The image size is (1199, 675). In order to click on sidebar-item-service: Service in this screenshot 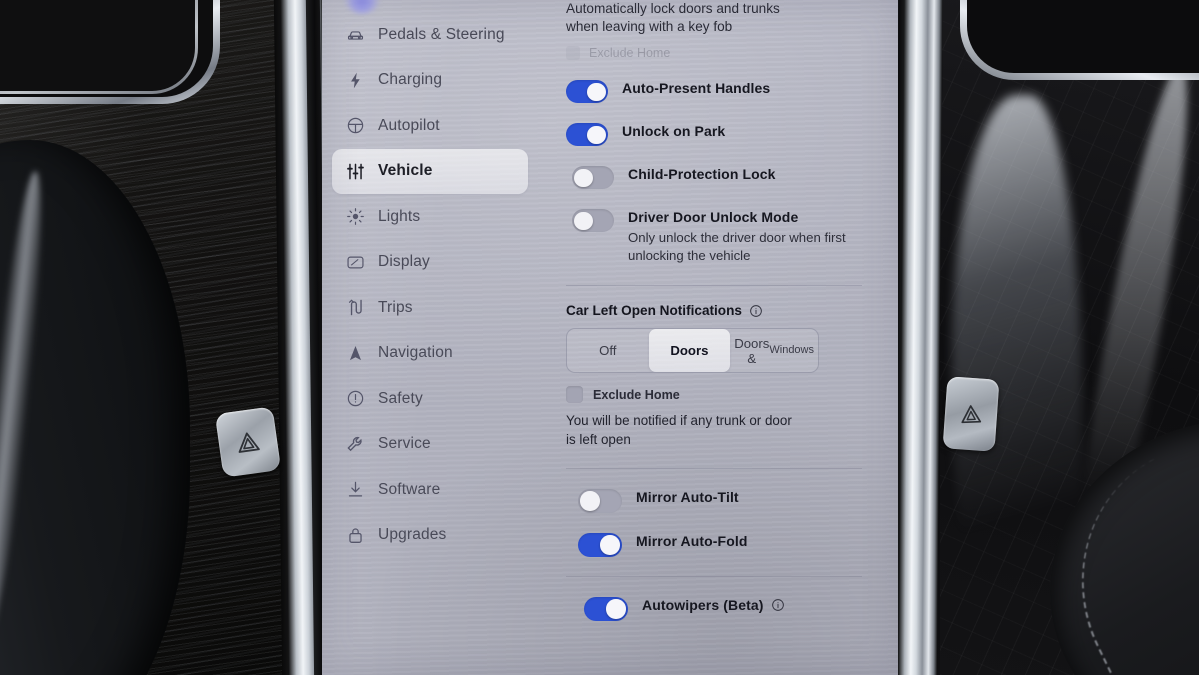, I will do `click(430, 444)`.